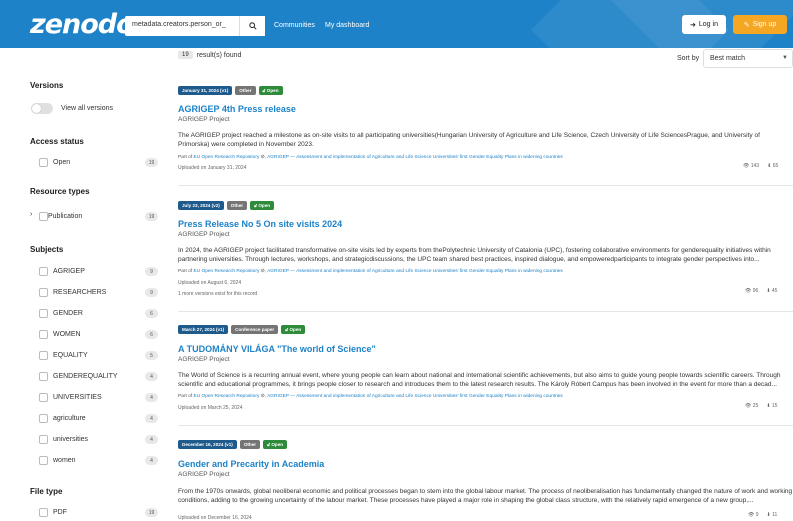  Describe the element at coordinates (251, 464) in the screenshot. I see `record-title-link: Gender and Precarity in Academia` at that location.